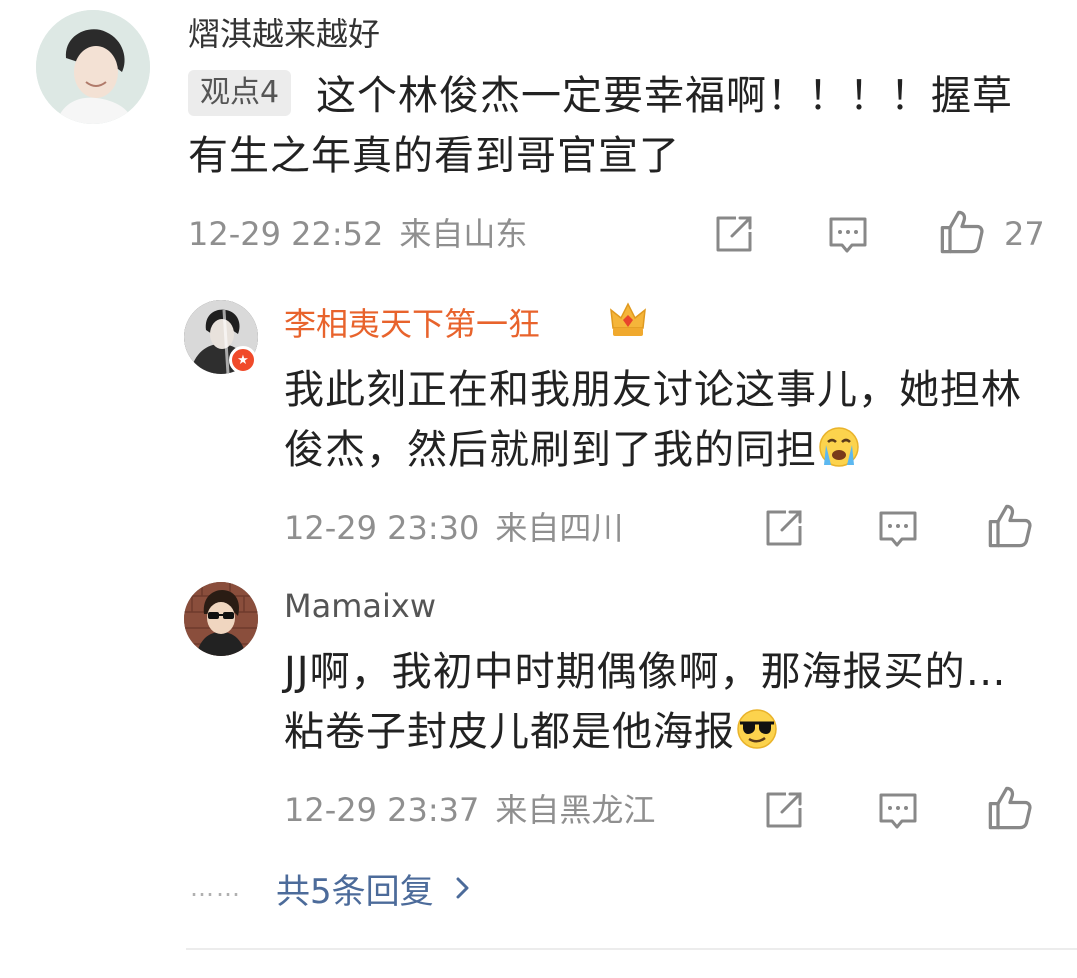 The height and width of the screenshot is (978, 1077). I want to click on comment-meta: 12-29 22:52 来自山东, so click(357, 234).